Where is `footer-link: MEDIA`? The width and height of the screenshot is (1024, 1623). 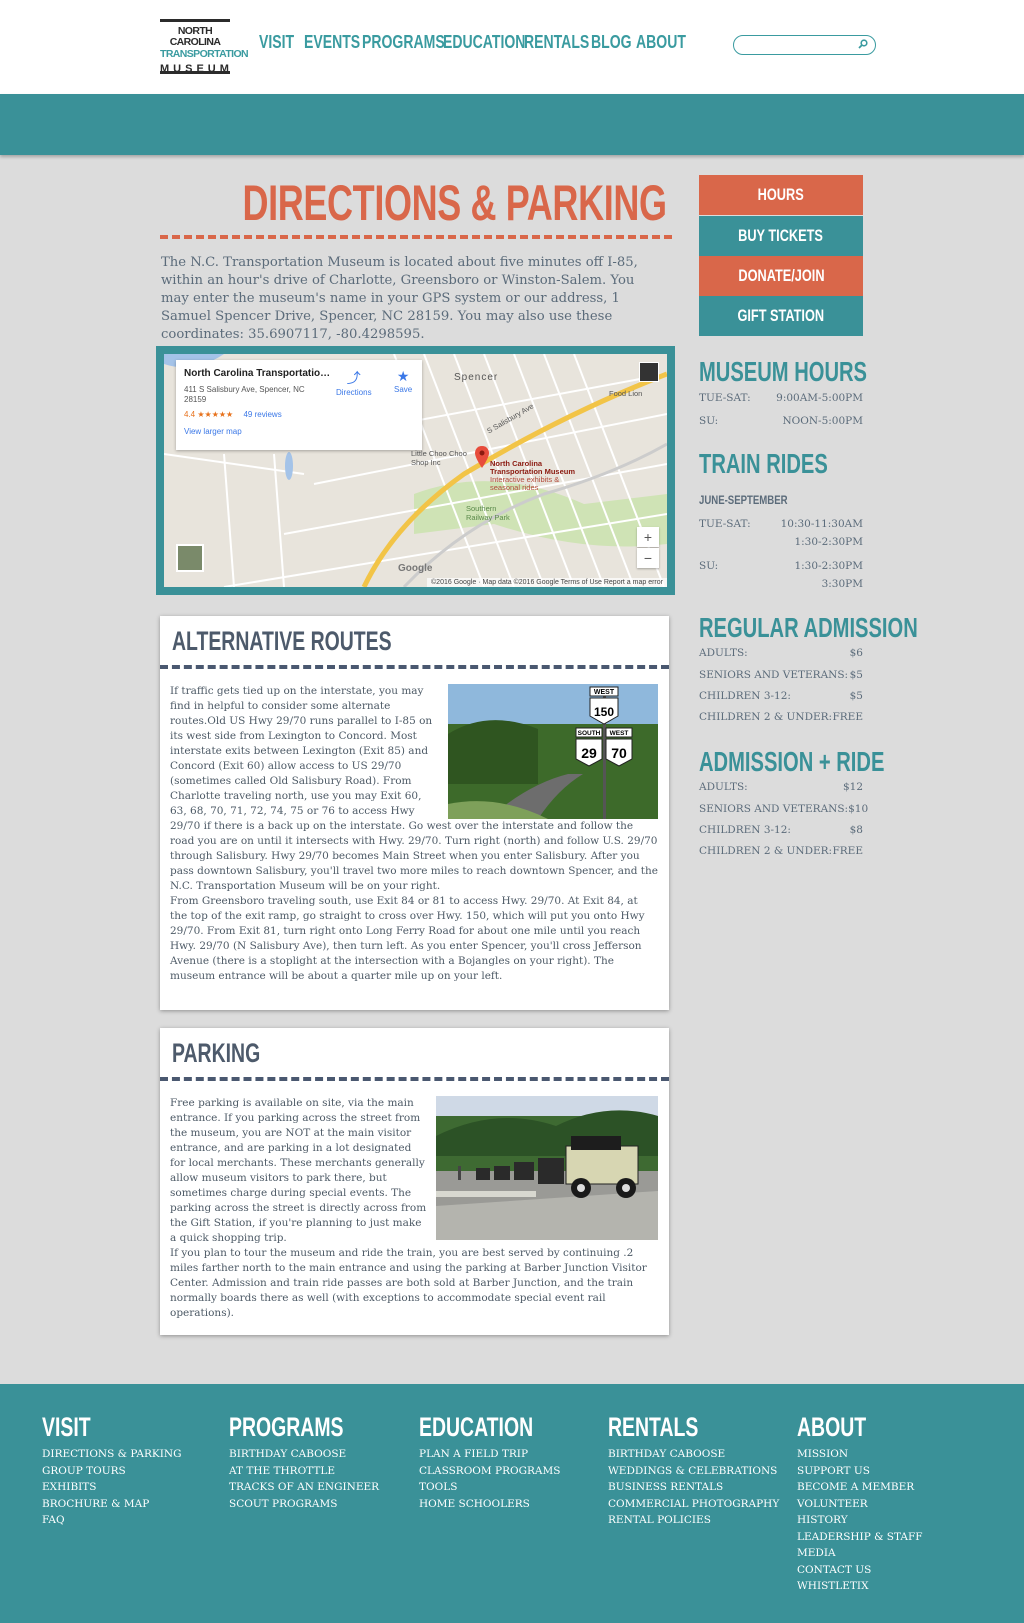 footer-link: MEDIA is located at coordinates (860, 1553).